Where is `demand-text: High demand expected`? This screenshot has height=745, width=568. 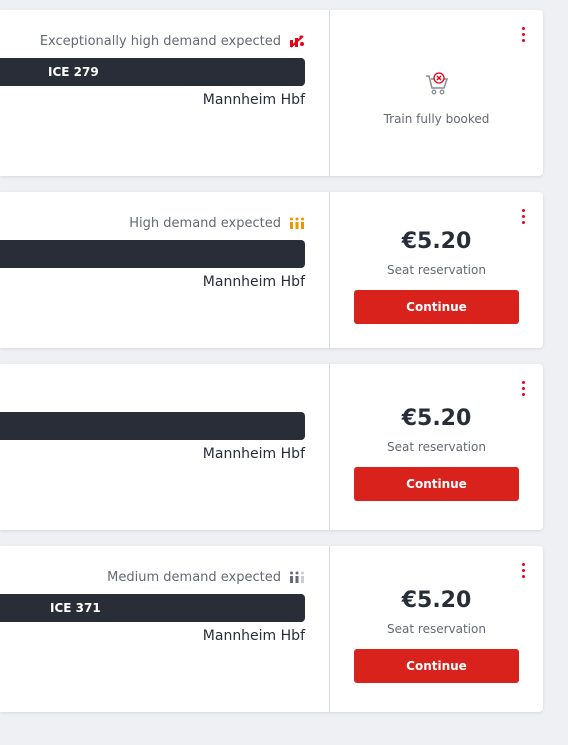 demand-text: High demand expected is located at coordinates (205, 223).